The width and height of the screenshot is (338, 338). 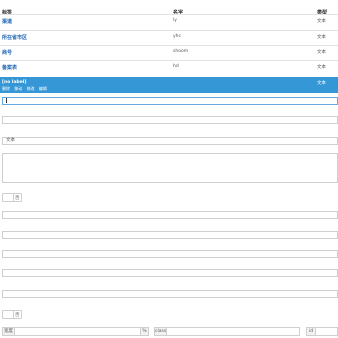 What do you see at coordinates (10, 140) in the screenshot?
I see `type-select-value: 文本` at bounding box center [10, 140].